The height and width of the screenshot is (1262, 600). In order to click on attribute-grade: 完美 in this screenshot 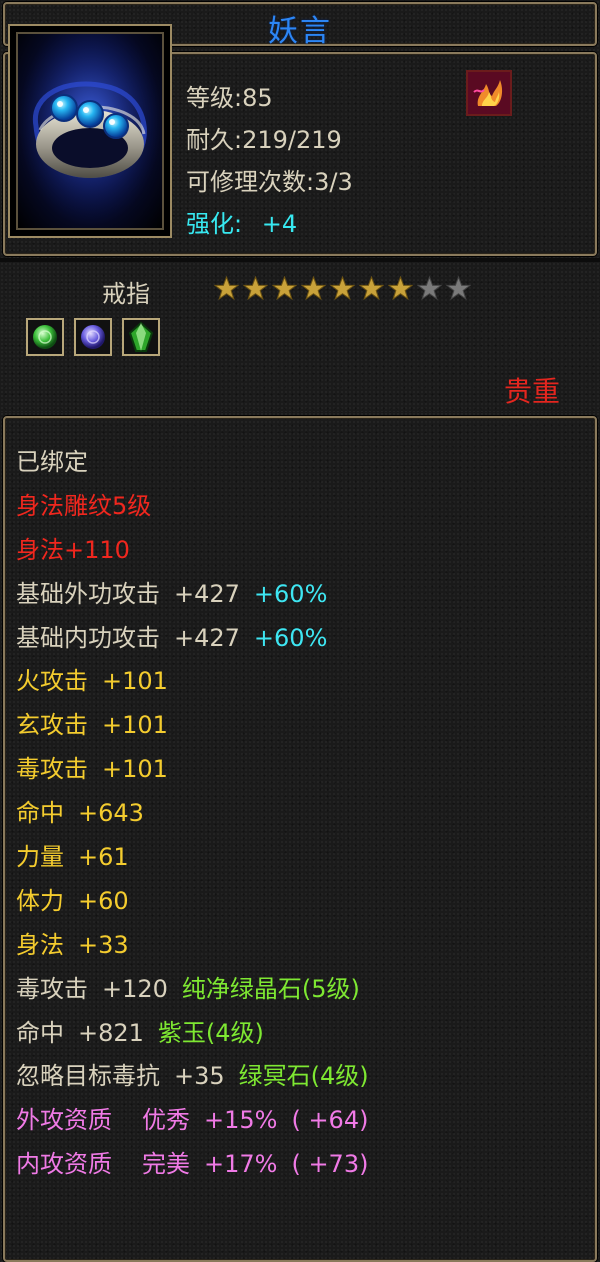, I will do `click(166, 1164)`.